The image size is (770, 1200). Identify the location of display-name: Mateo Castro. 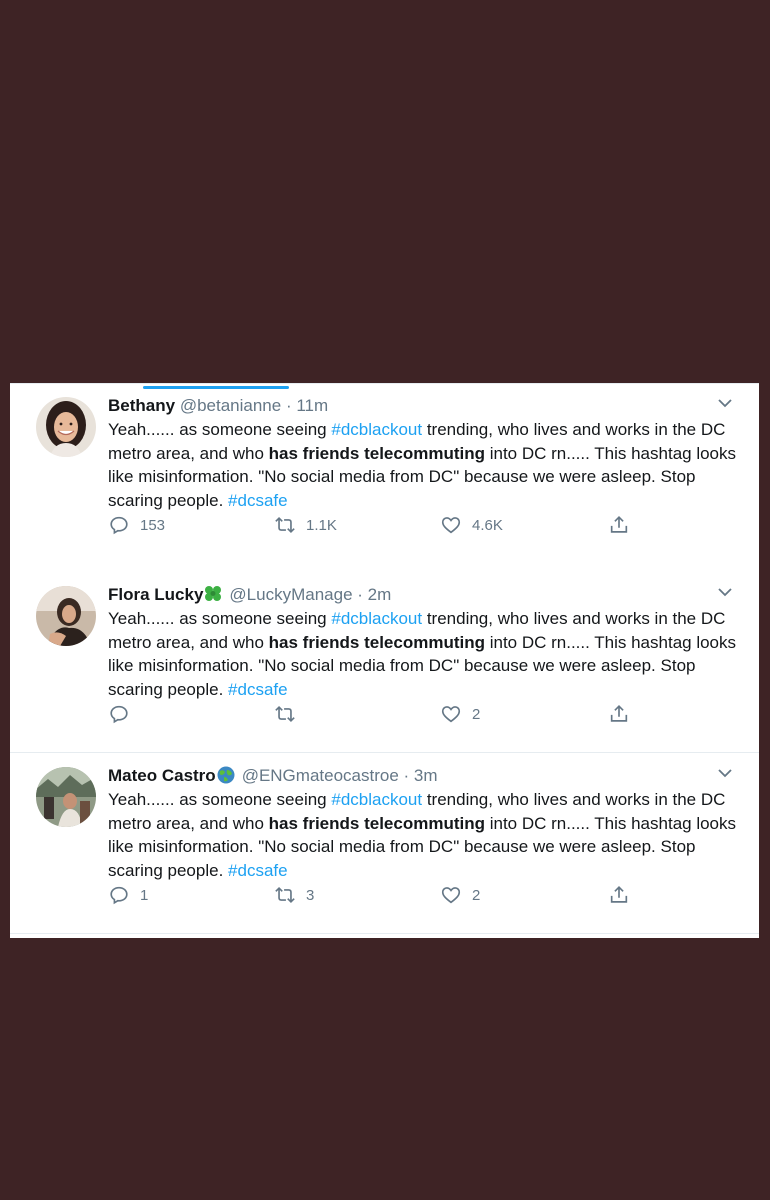
(162, 775).